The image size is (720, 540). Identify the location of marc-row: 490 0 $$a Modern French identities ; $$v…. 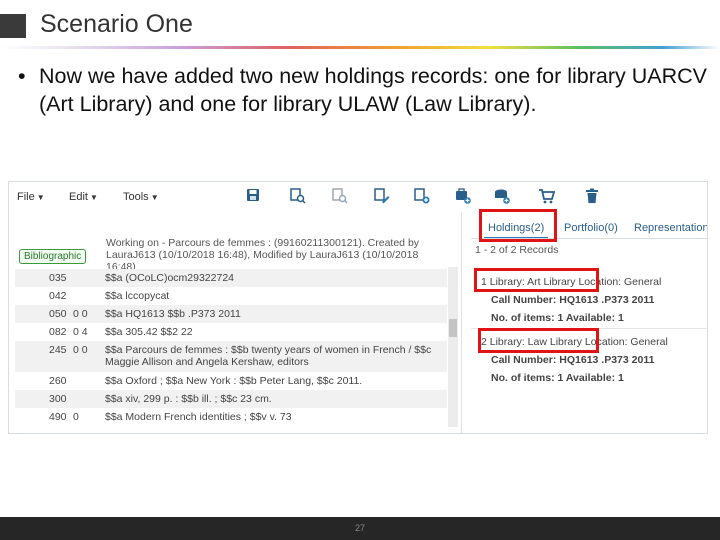
(231, 417).